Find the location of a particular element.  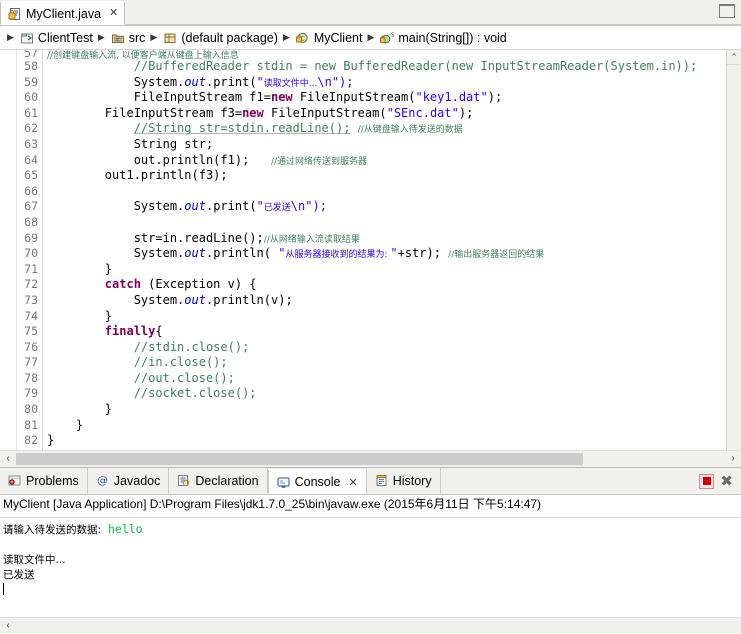

line-number: 73 is located at coordinates (31, 299).